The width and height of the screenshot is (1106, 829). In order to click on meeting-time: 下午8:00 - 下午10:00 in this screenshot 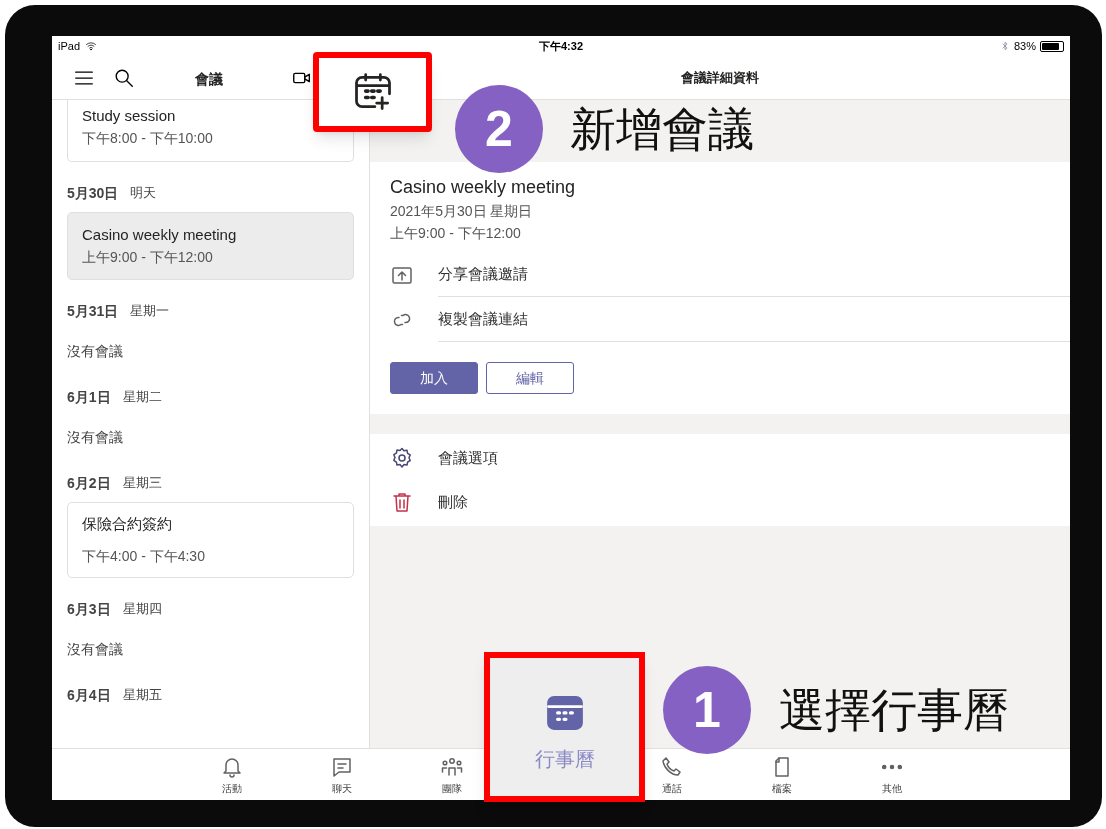, I will do `click(148, 138)`.